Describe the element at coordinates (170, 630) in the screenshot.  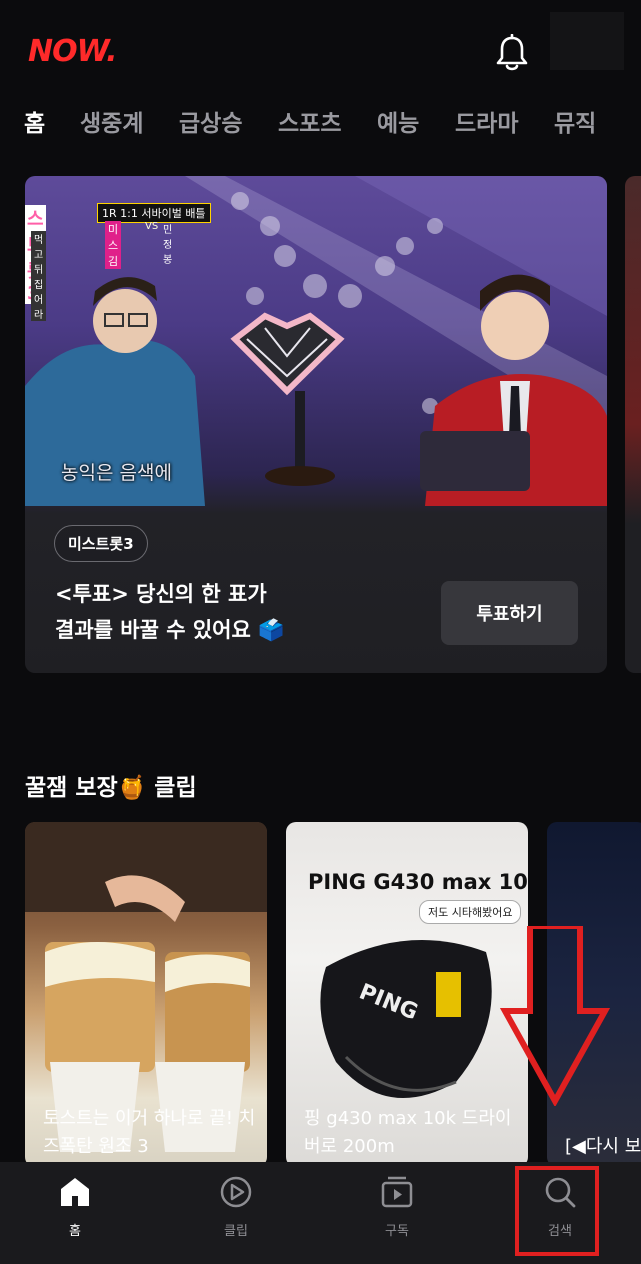
I see `hero-title-line2: 결과를 바꿀 수 있어요 🗳️` at that location.